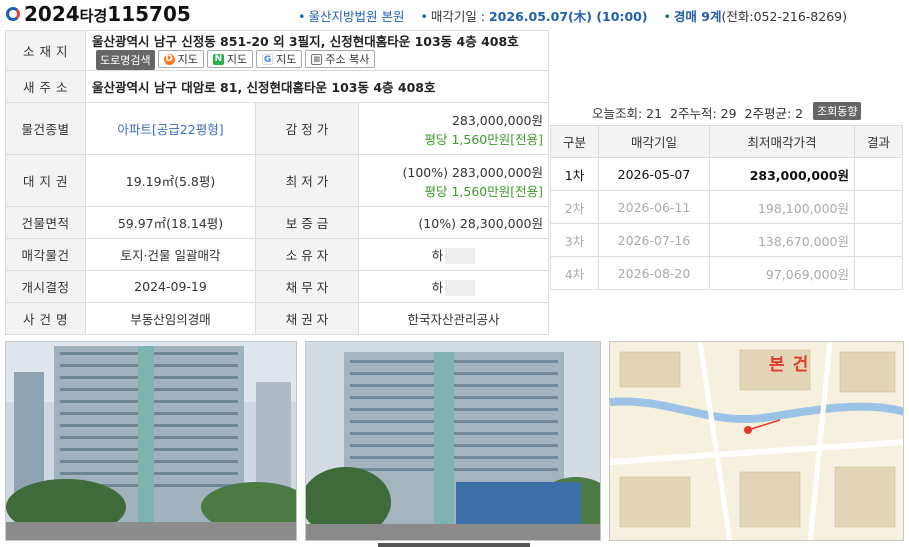  I want to click on land-label: 대 지 권, so click(45, 180).